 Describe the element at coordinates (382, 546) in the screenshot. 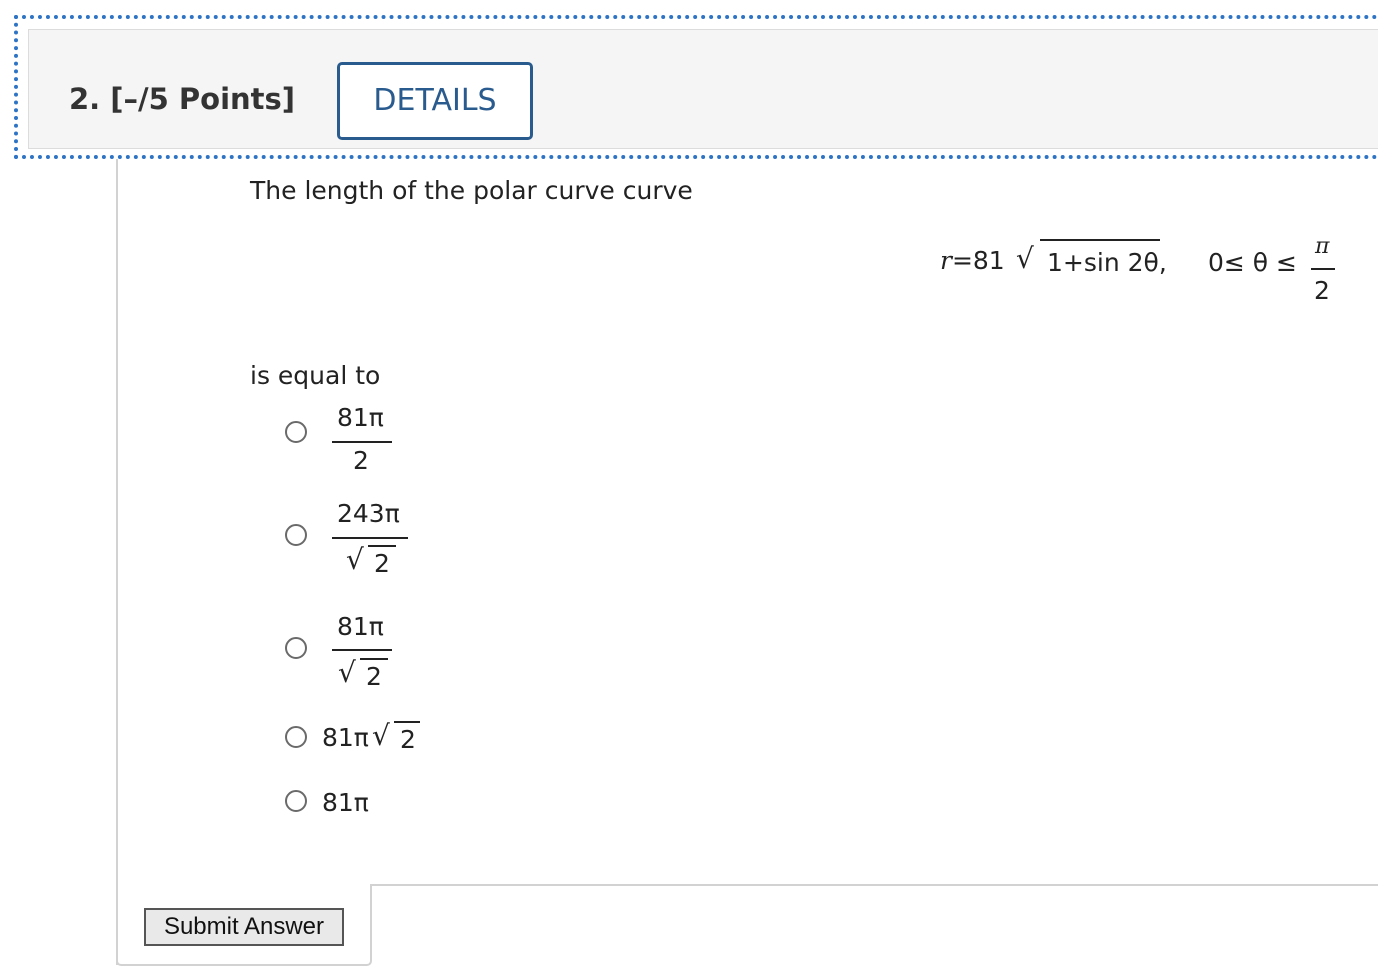

I see `option-2-sqrt-overline` at that location.